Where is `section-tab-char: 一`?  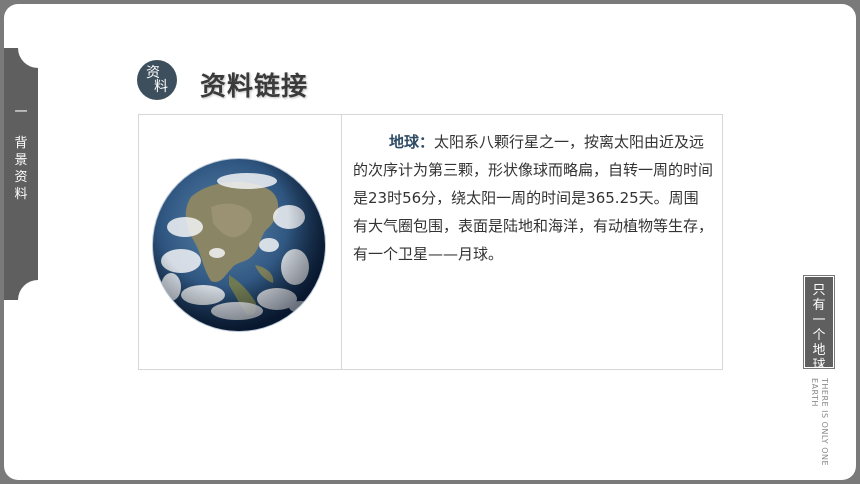 section-tab-char: 一 is located at coordinates (21, 112).